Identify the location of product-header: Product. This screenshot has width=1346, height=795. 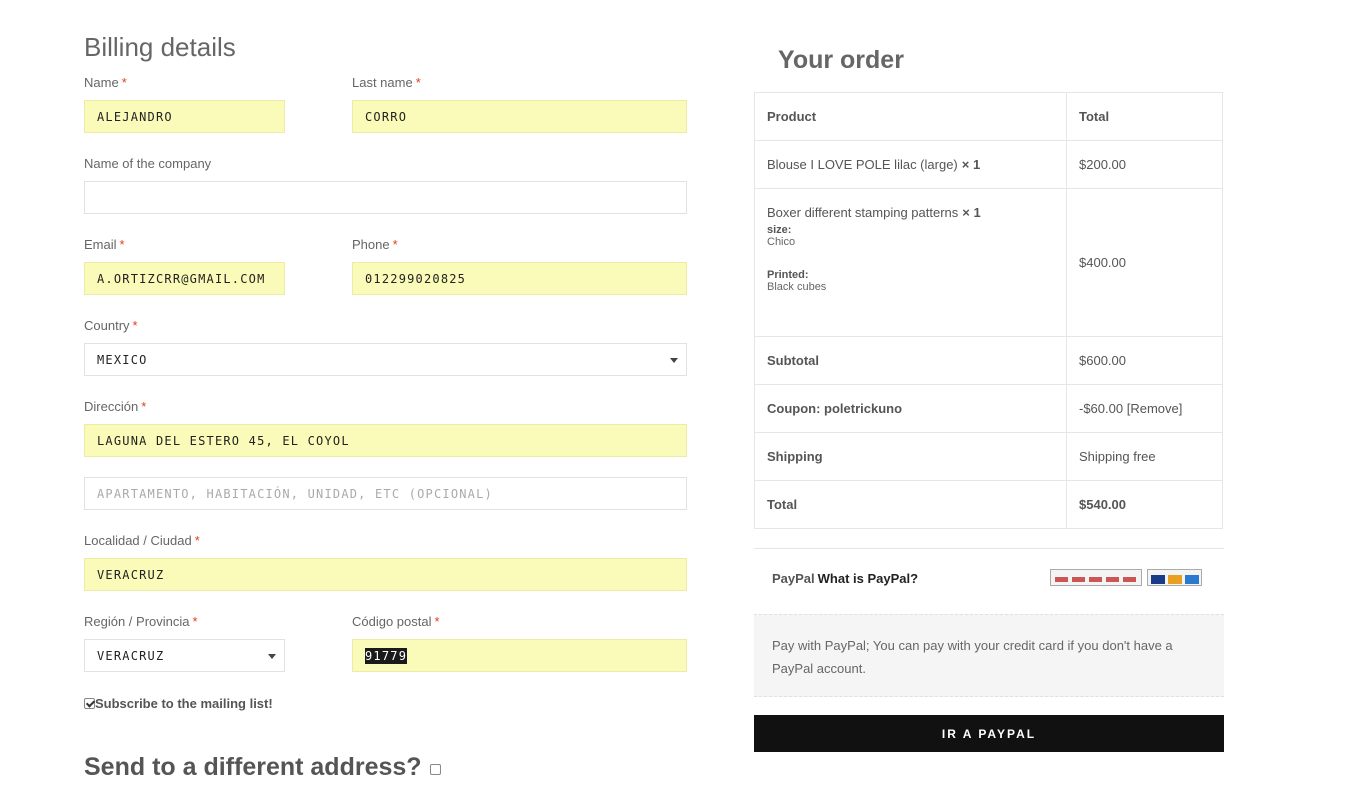
(910, 116).